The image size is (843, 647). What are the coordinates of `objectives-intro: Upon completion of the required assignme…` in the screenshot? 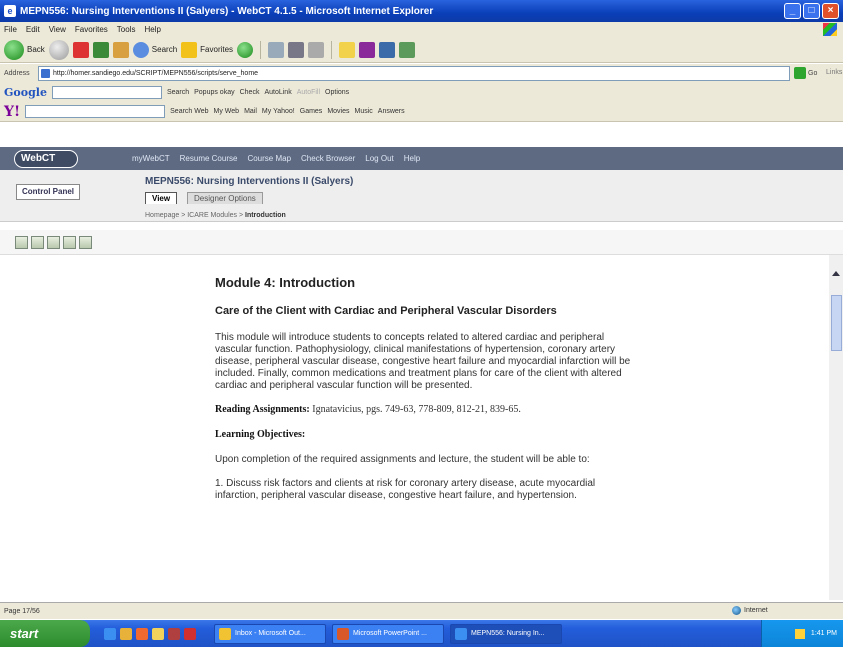 It's located at (402, 459).